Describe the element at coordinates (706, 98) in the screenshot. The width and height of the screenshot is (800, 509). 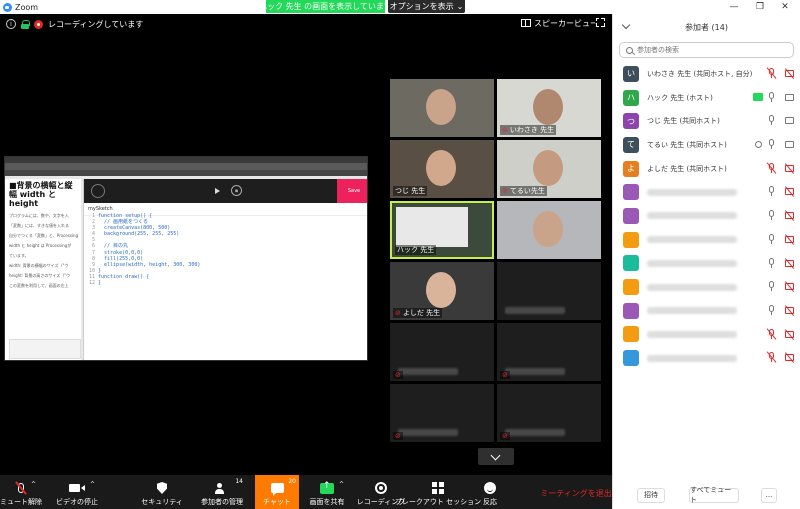
I see `participant-row: ハハック 先生 (ホスト)` at that location.